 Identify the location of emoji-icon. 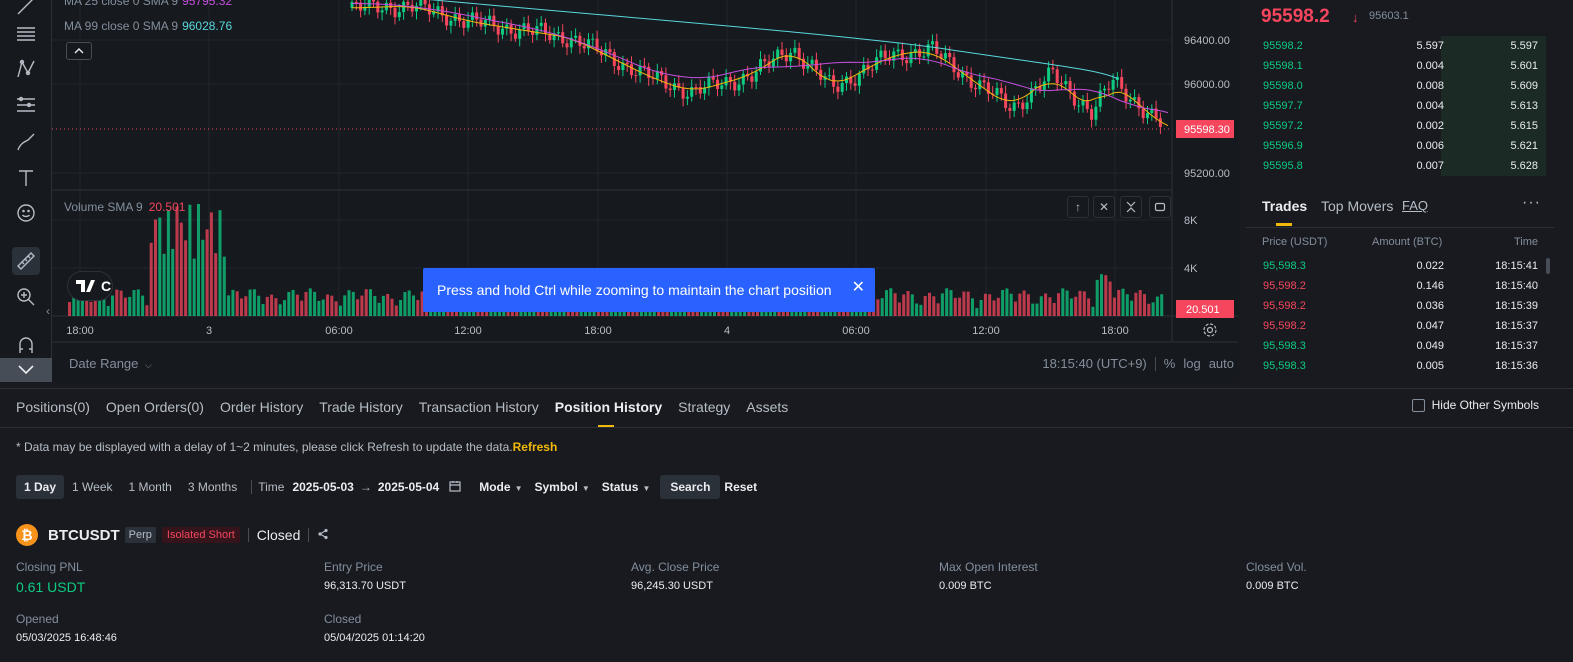
(26, 213).